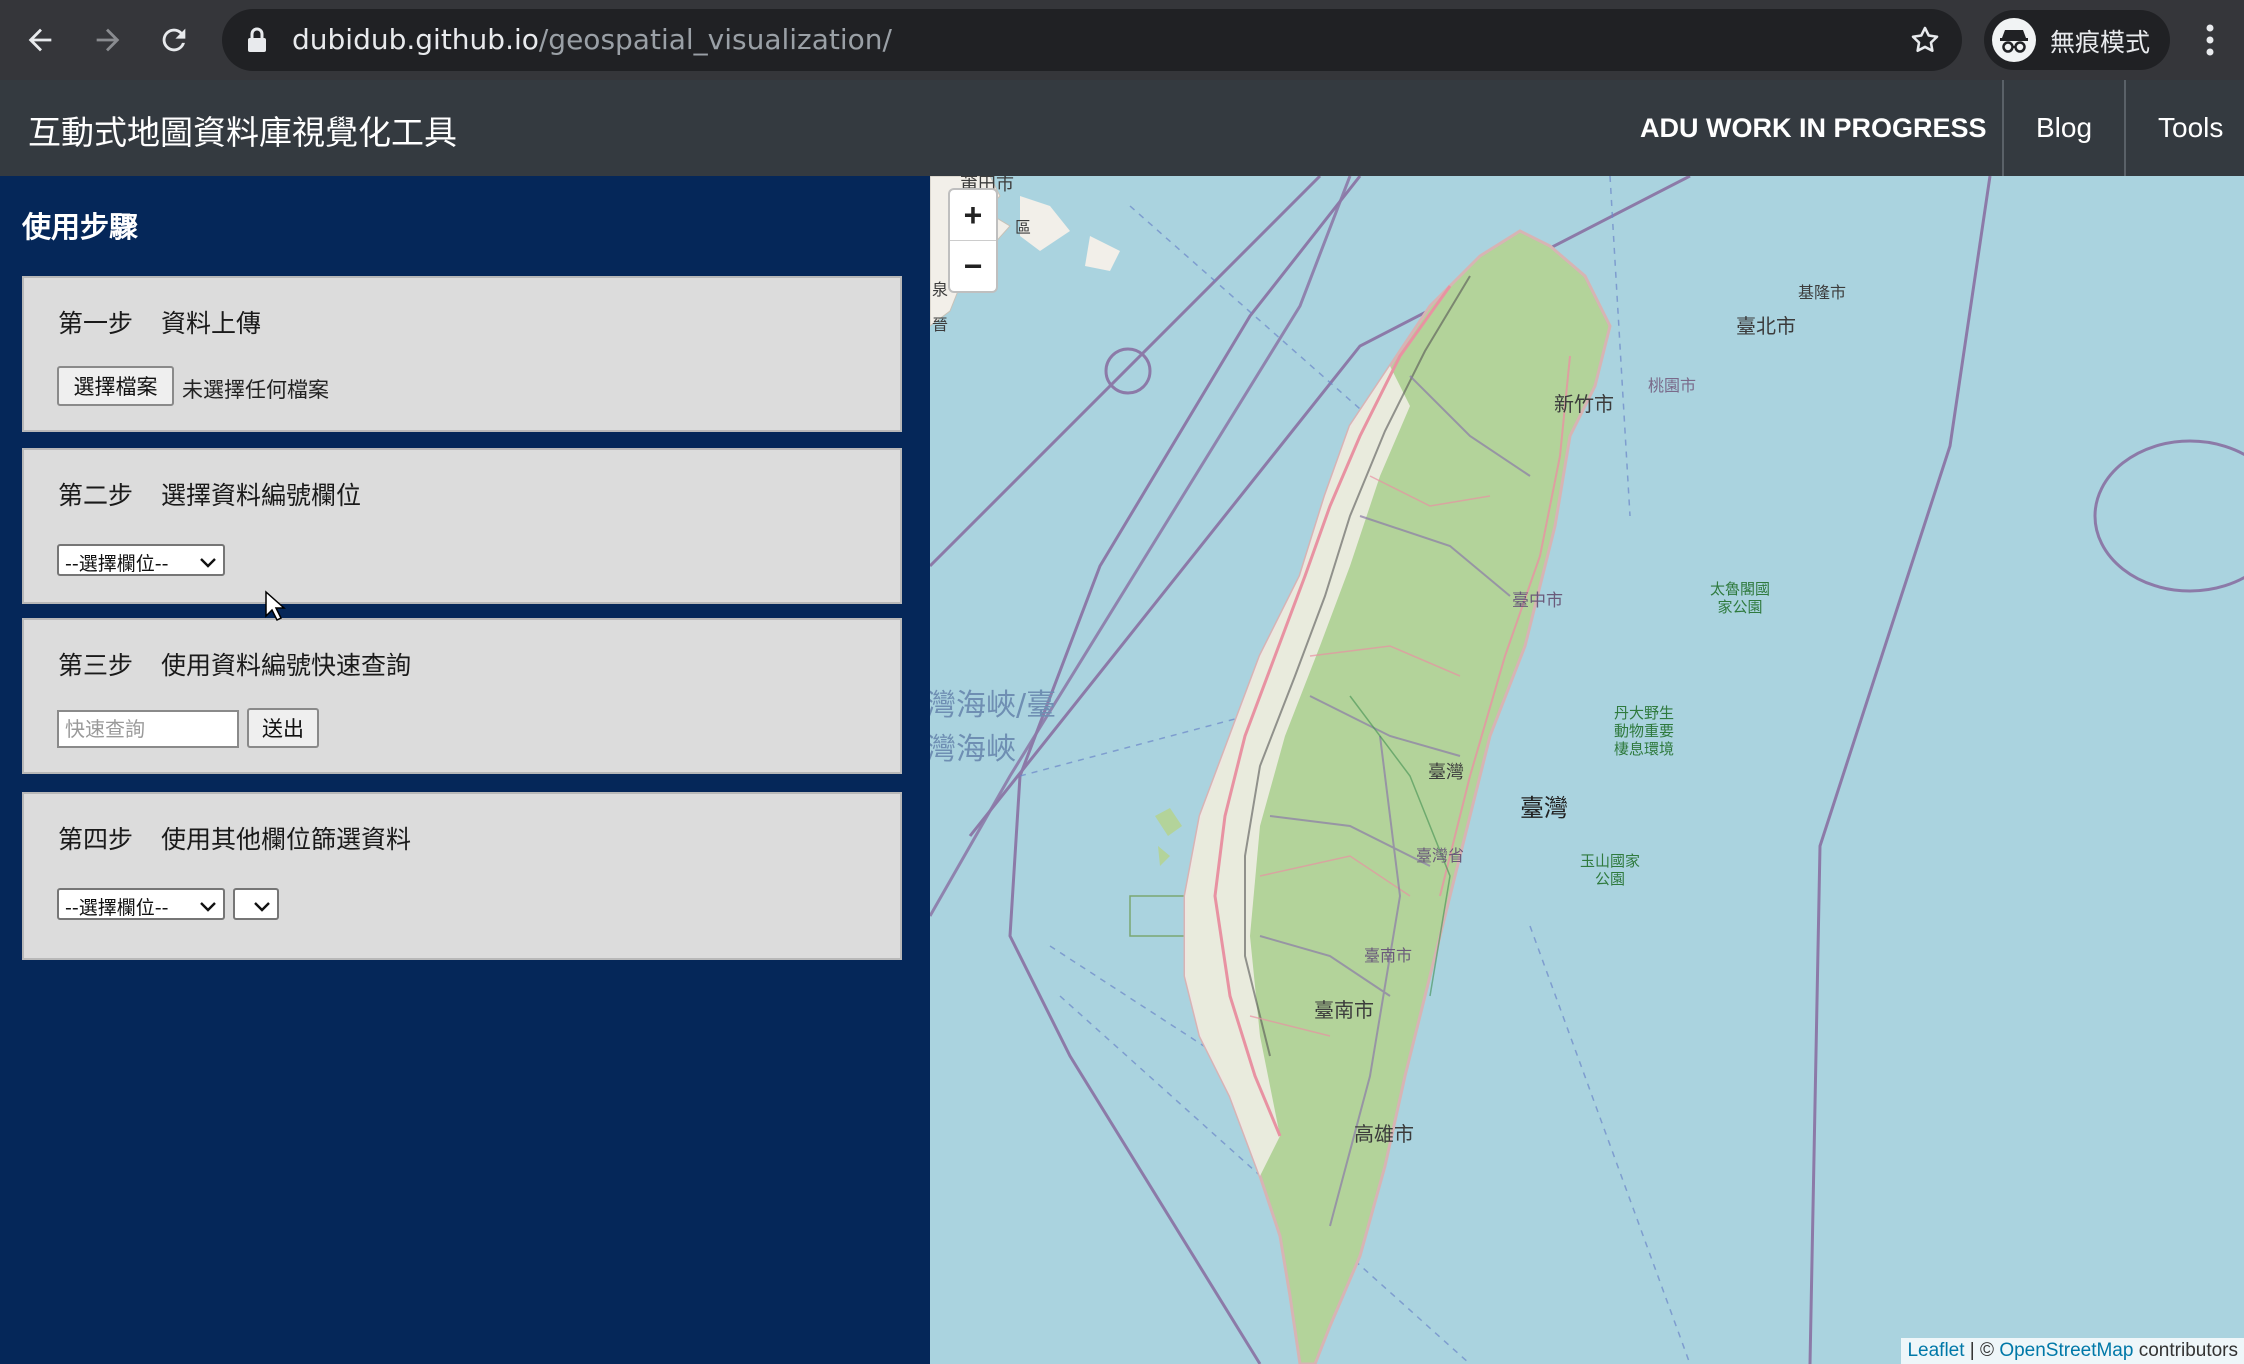  I want to click on map-label: 玉山國家 公園, so click(1610, 870).